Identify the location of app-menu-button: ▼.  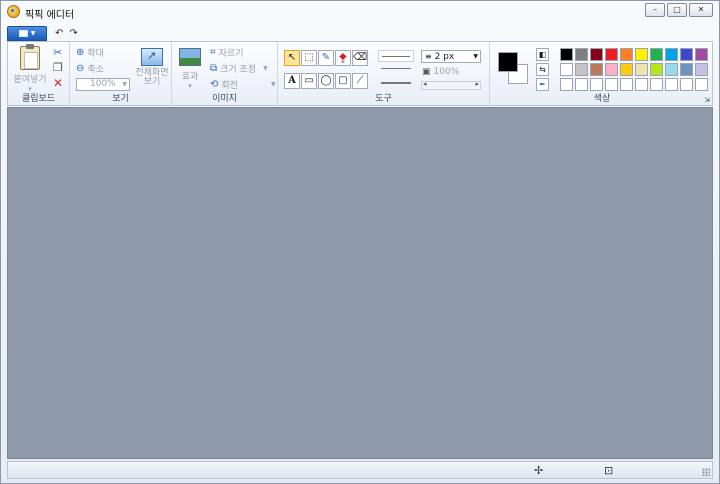
(27, 33).